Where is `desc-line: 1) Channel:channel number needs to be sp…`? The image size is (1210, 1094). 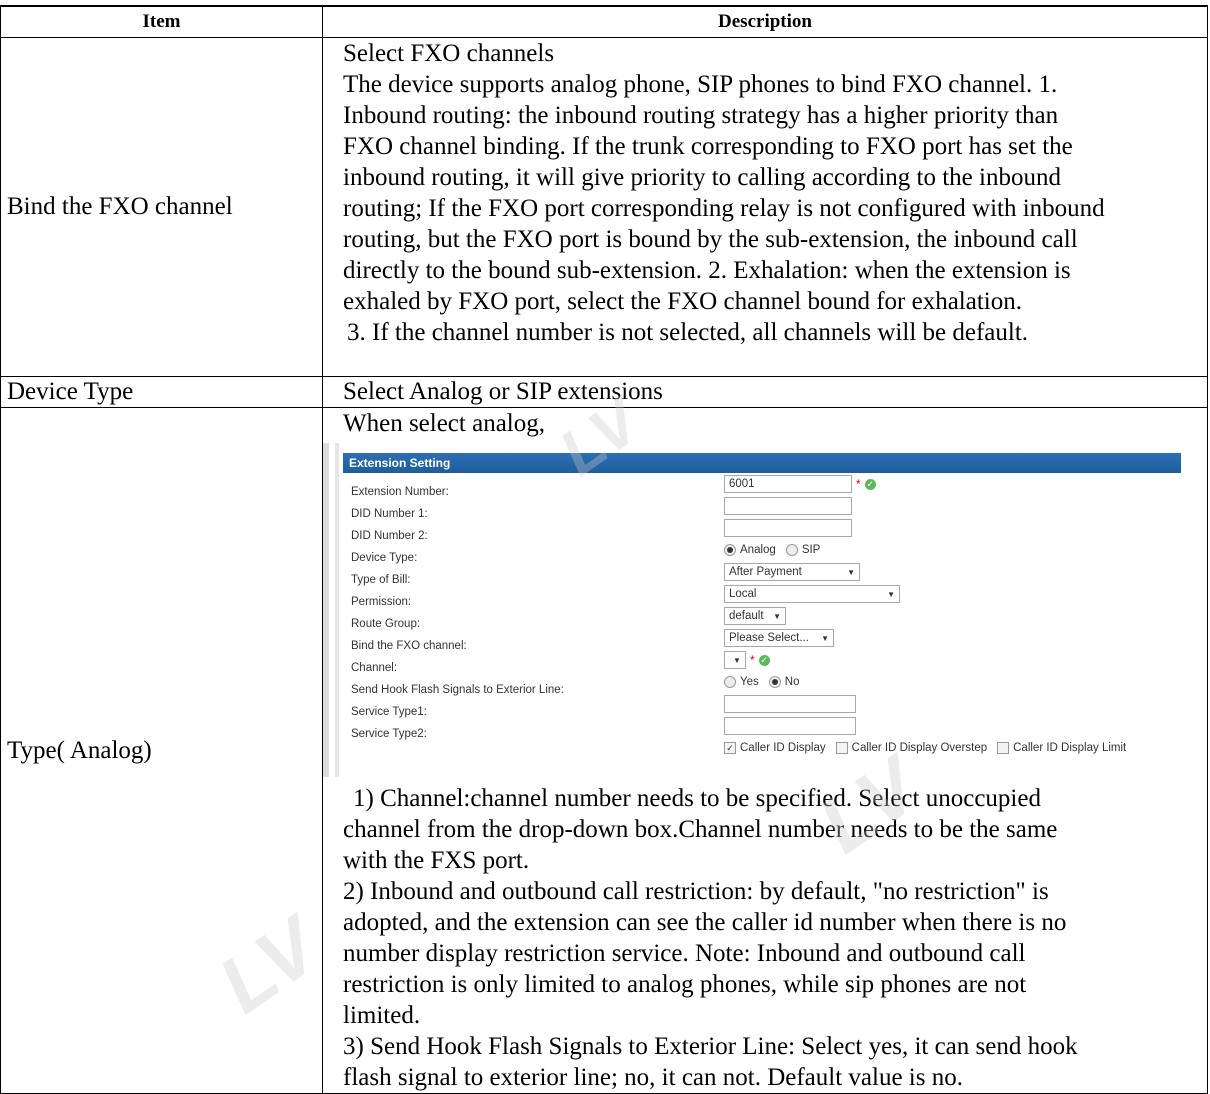
desc-line: 1) Channel:channel number needs to be sp… is located at coordinates (697, 798).